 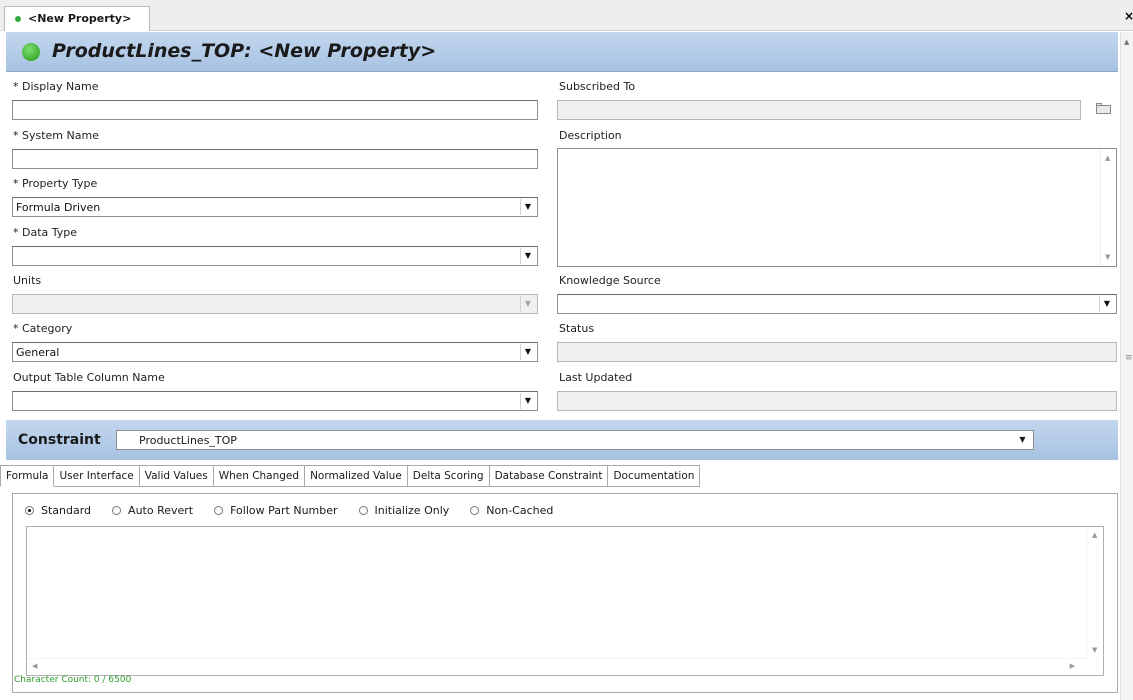 What do you see at coordinates (597, 86) in the screenshot?
I see `subscribed-to-label: Subscribed To` at bounding box center [597, 86].